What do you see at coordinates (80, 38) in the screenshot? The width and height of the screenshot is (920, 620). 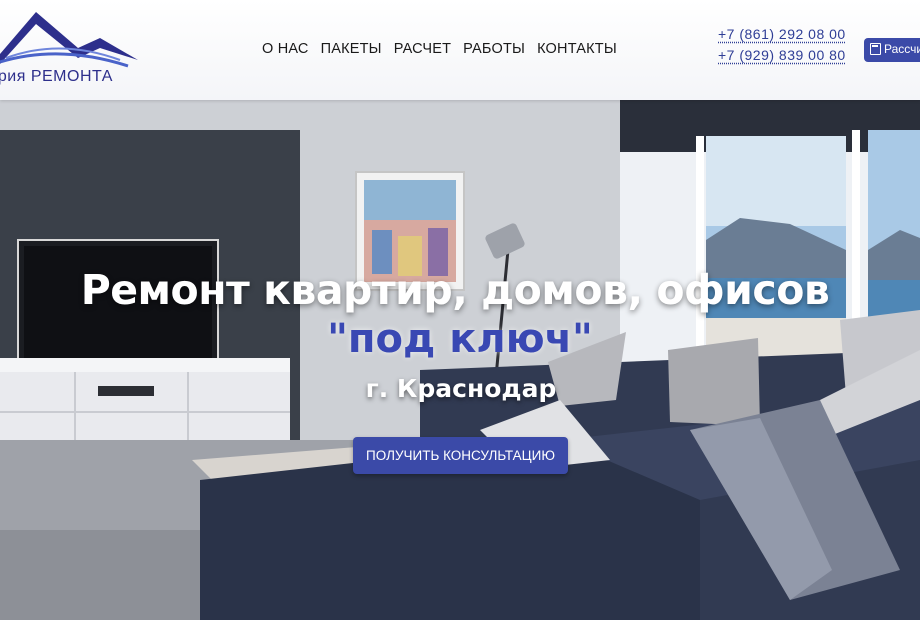 I see `roof-mountain-icon` at bounding box center [80, 38].